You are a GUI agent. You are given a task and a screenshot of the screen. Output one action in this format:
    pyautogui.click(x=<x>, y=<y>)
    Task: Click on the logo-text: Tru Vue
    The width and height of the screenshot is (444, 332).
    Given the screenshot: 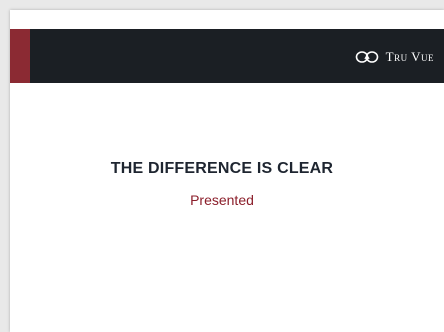 What is the action you would take?
    pyautogui.click(x=409, y=56)
    